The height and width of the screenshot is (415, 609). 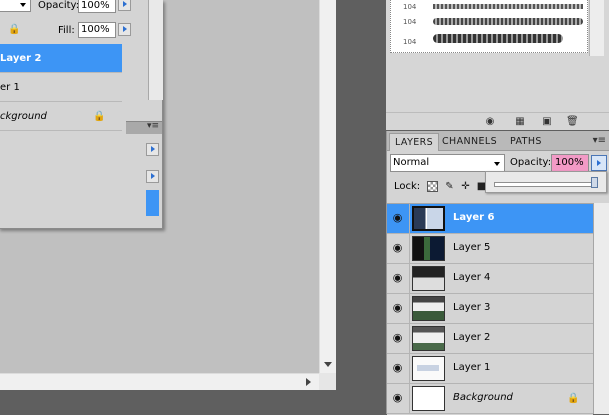 I want to click on layer-name: Layer 5, so click(x=472, y=247).